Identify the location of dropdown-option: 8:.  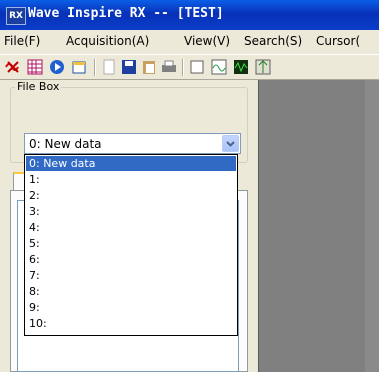
(131, 291).